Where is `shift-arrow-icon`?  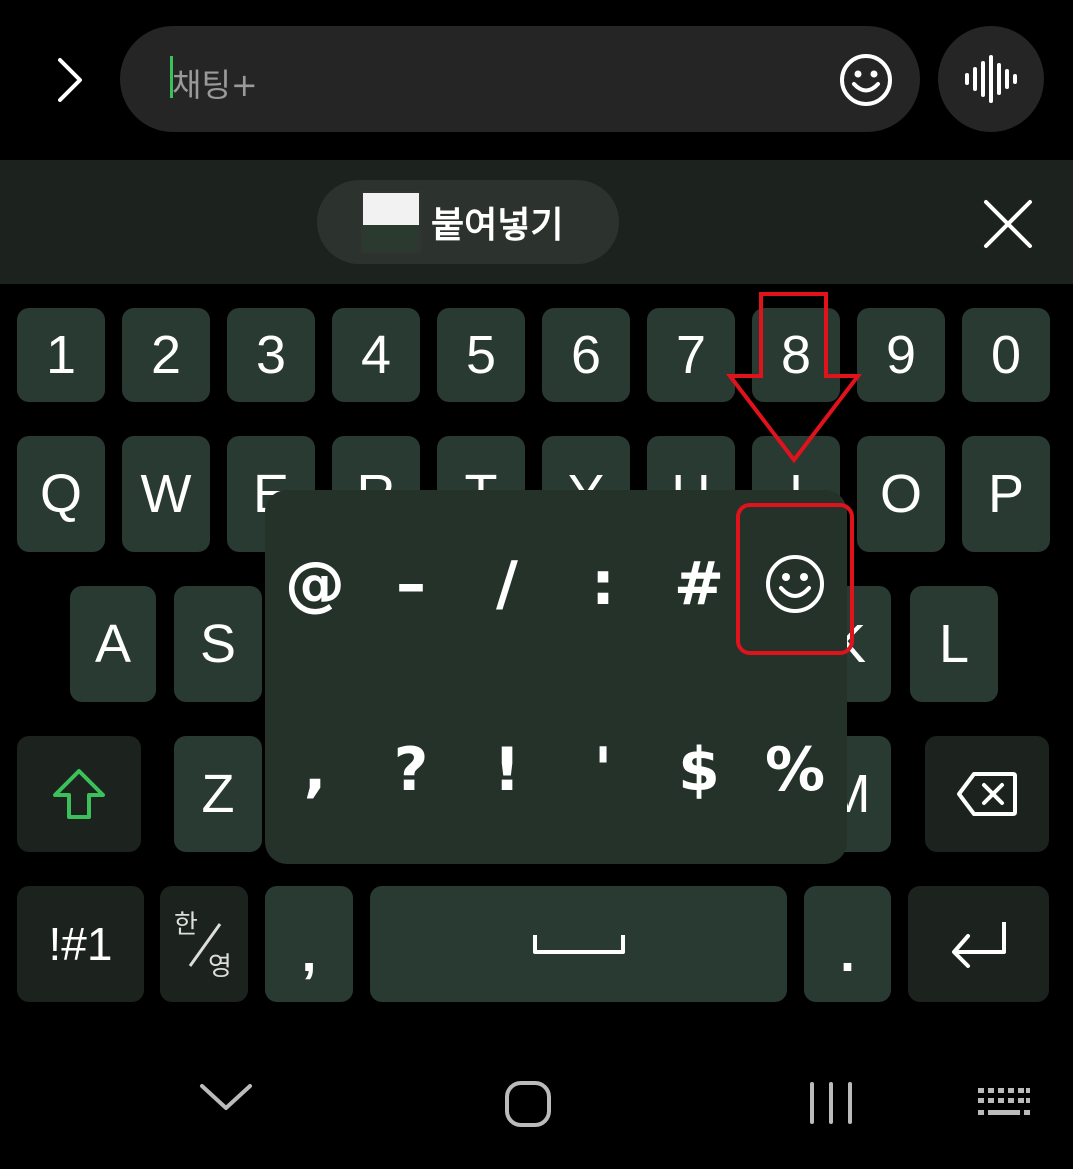 shift-arrow-icon is located at coordinates (79, 794).